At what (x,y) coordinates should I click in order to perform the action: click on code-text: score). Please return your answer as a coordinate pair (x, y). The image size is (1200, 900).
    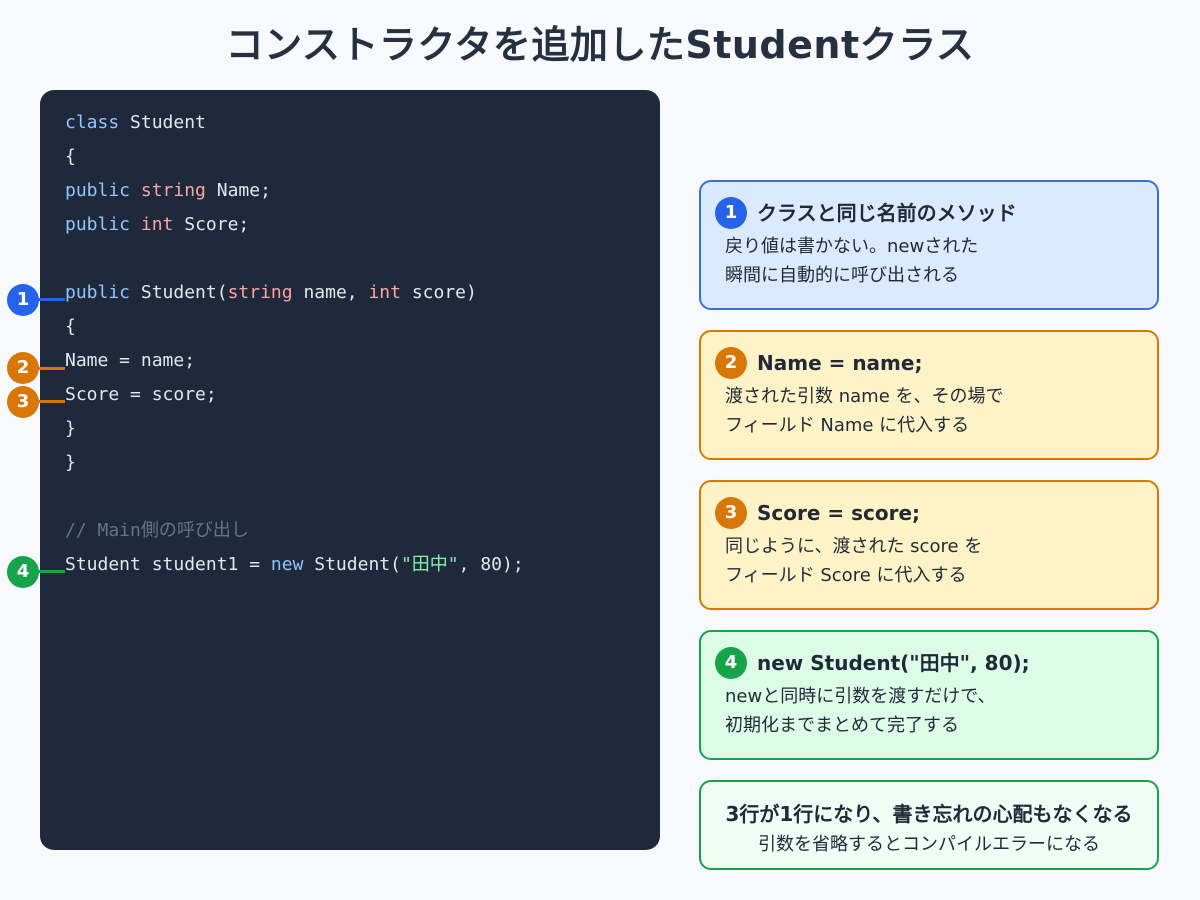
    Looking at the image, I should click on (438, 292).